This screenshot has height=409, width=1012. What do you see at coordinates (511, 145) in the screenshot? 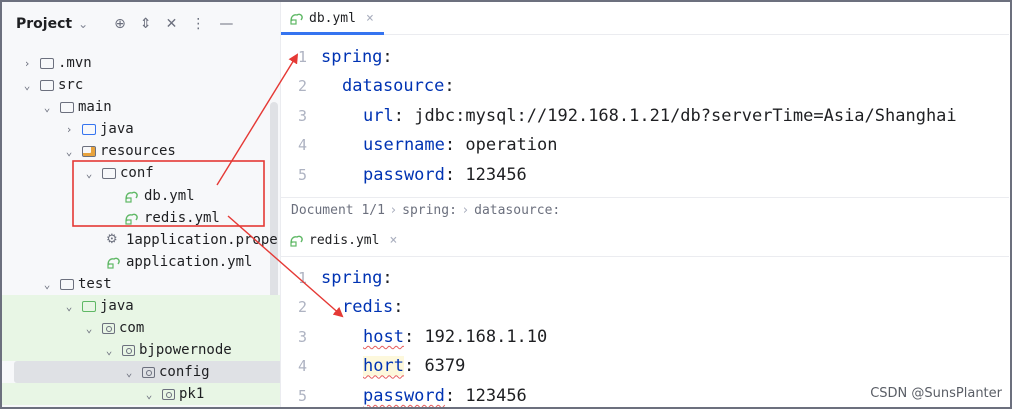
I see `yaml-value: operation` at bounding box center [511, 145].